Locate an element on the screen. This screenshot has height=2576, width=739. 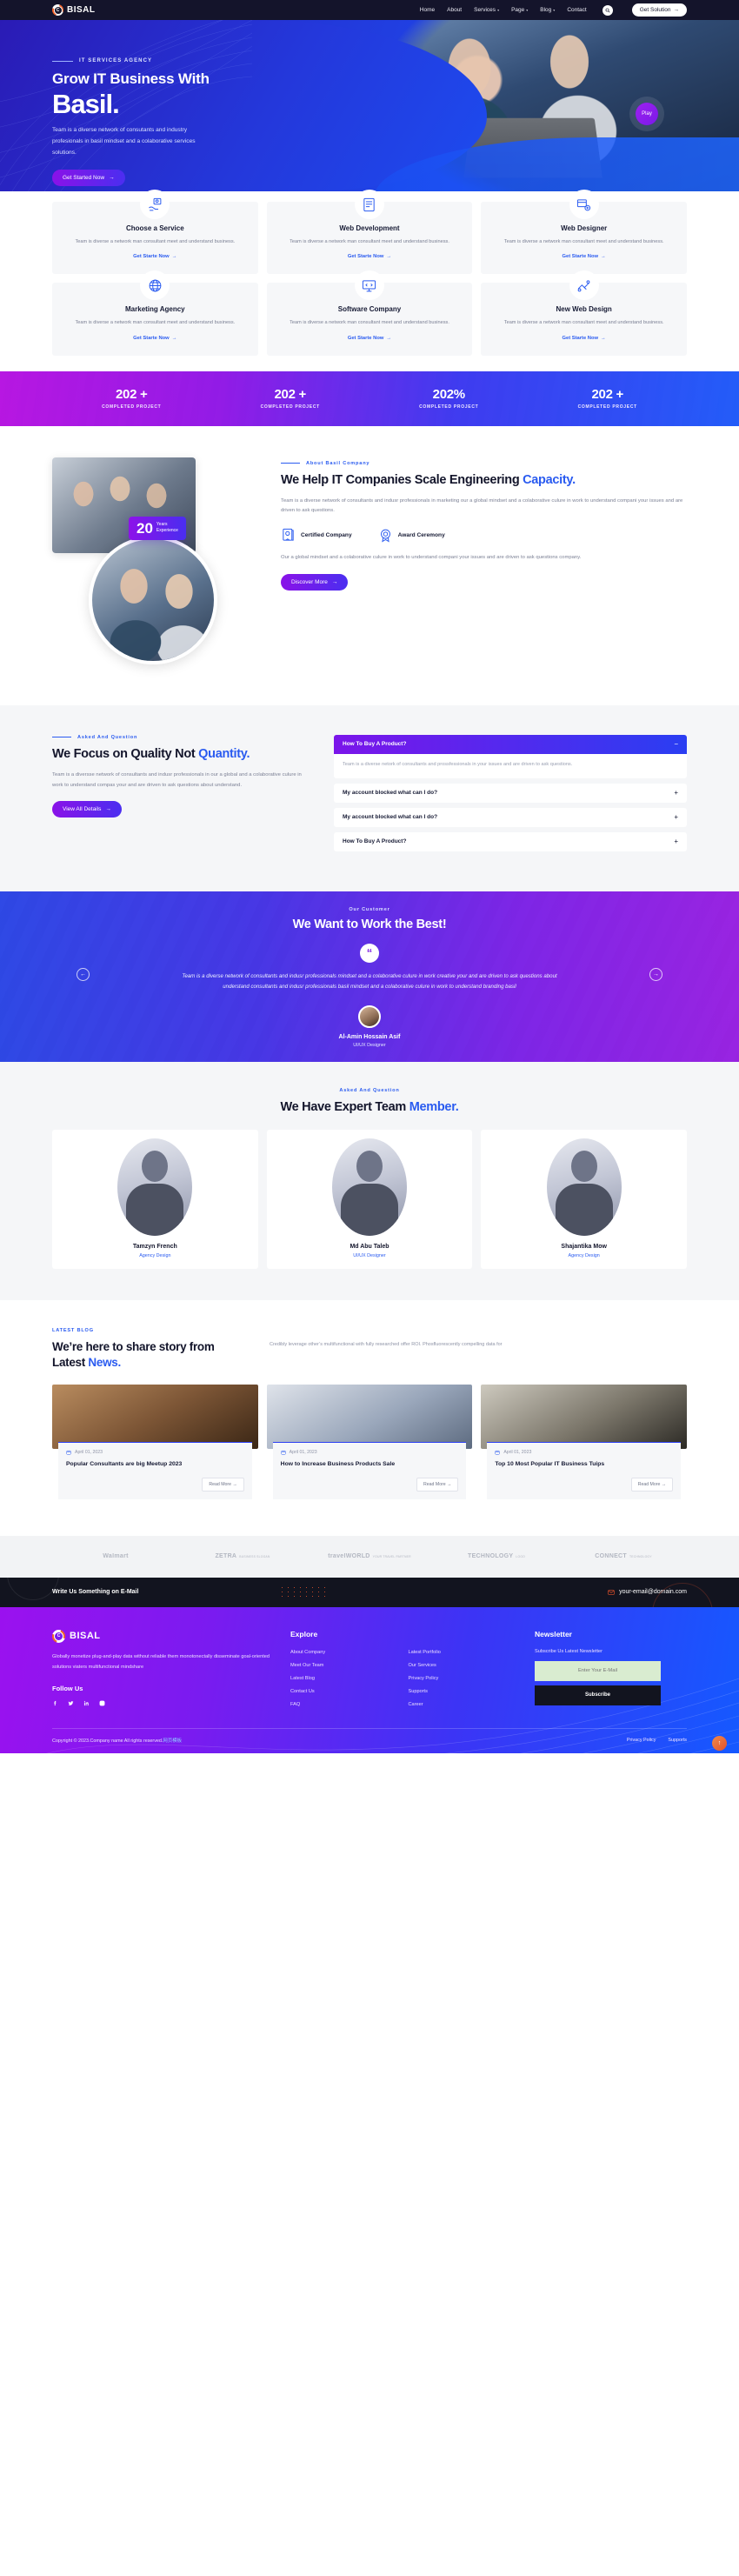
brand-logo-sub: YOUR TRAVEL PARTNER is located at coordinates (391, 1556).